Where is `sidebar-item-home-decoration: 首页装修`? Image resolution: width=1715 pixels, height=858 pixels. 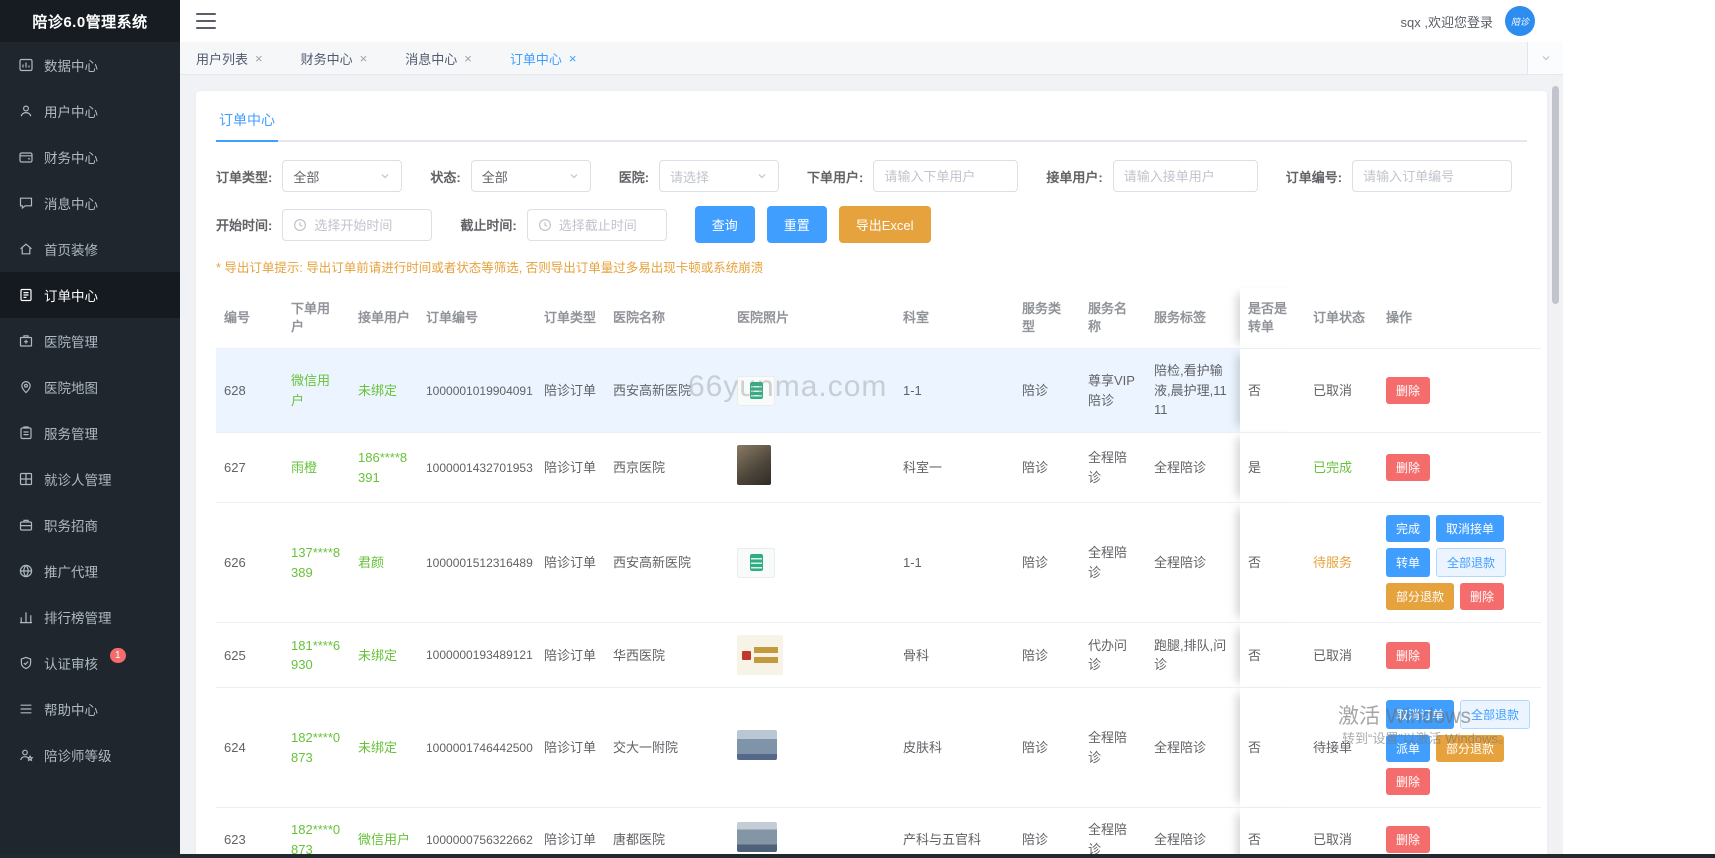 sidebar-item-home-decoration: 首页装修 is located at coordinates (90, 249).